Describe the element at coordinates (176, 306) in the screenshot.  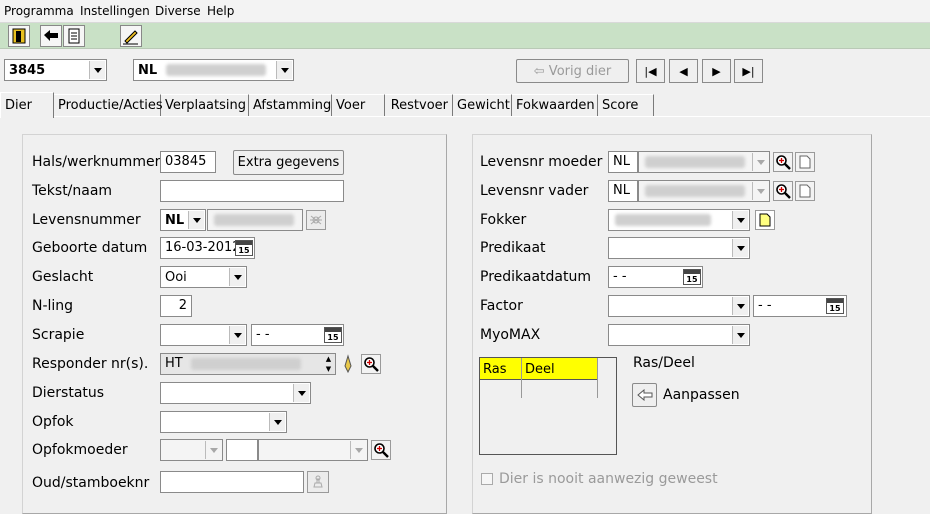
I see `nling-input: 2` at that location.